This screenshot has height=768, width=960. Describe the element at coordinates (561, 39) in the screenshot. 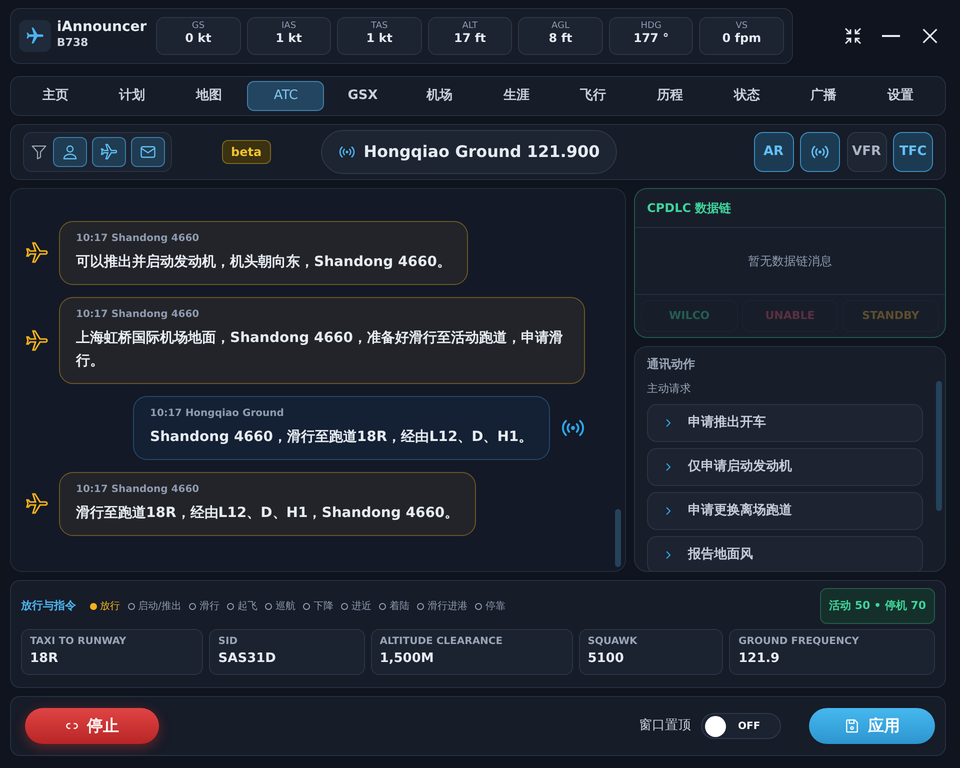

I see `readout-value: 8 ft` at that location.